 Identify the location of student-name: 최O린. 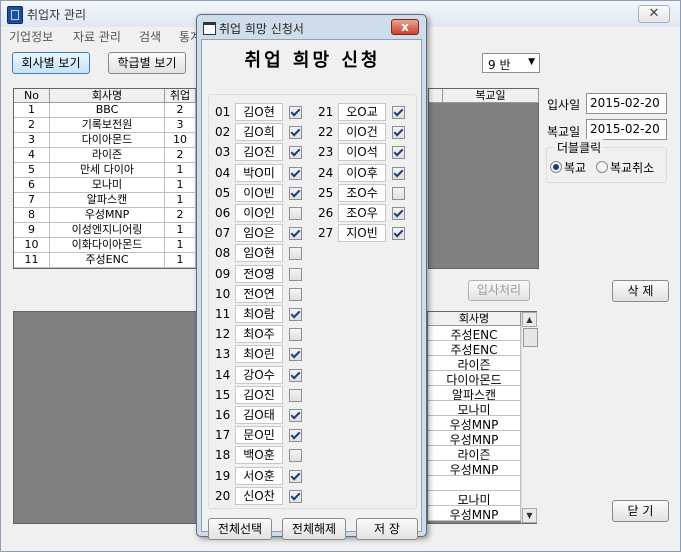
(259, 354).